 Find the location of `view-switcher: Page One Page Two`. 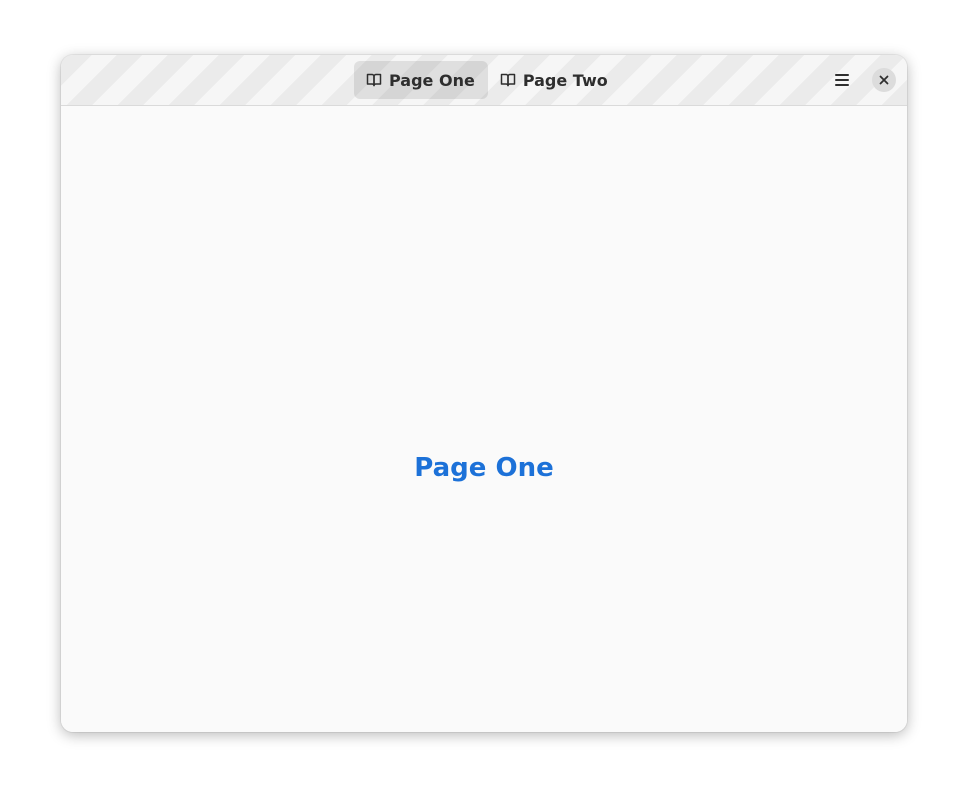

view-switcher: Page One Page Two is located at coordinates (487, 80).